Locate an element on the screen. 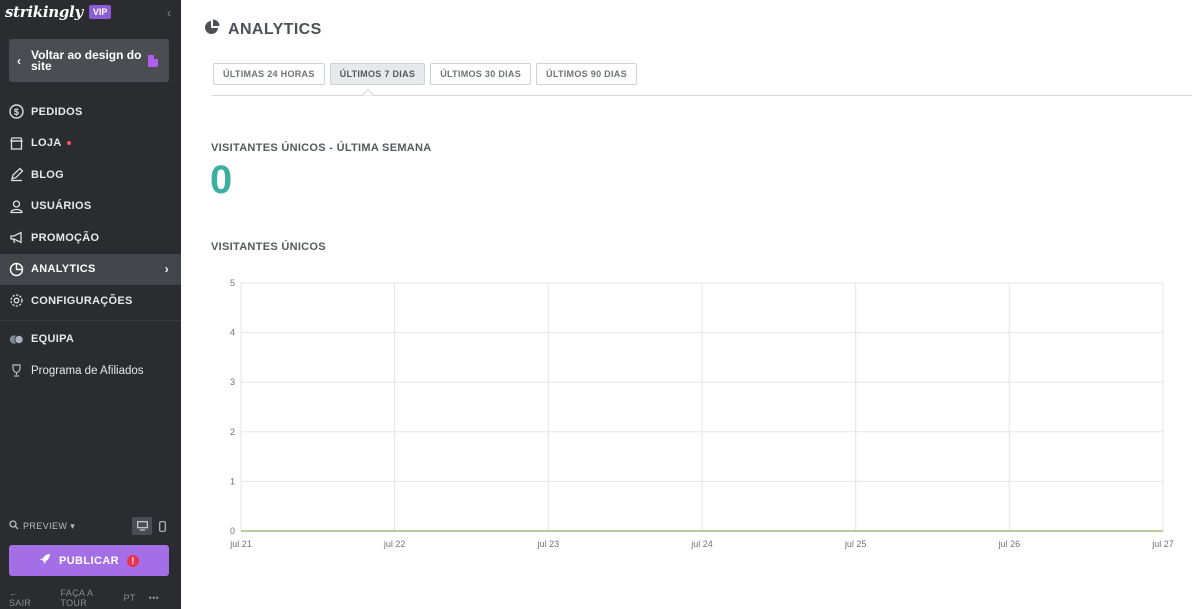 The width and height of the screenshot is (1200, 609). exit-link: ← SAIR is located at coordinates (28, 598).